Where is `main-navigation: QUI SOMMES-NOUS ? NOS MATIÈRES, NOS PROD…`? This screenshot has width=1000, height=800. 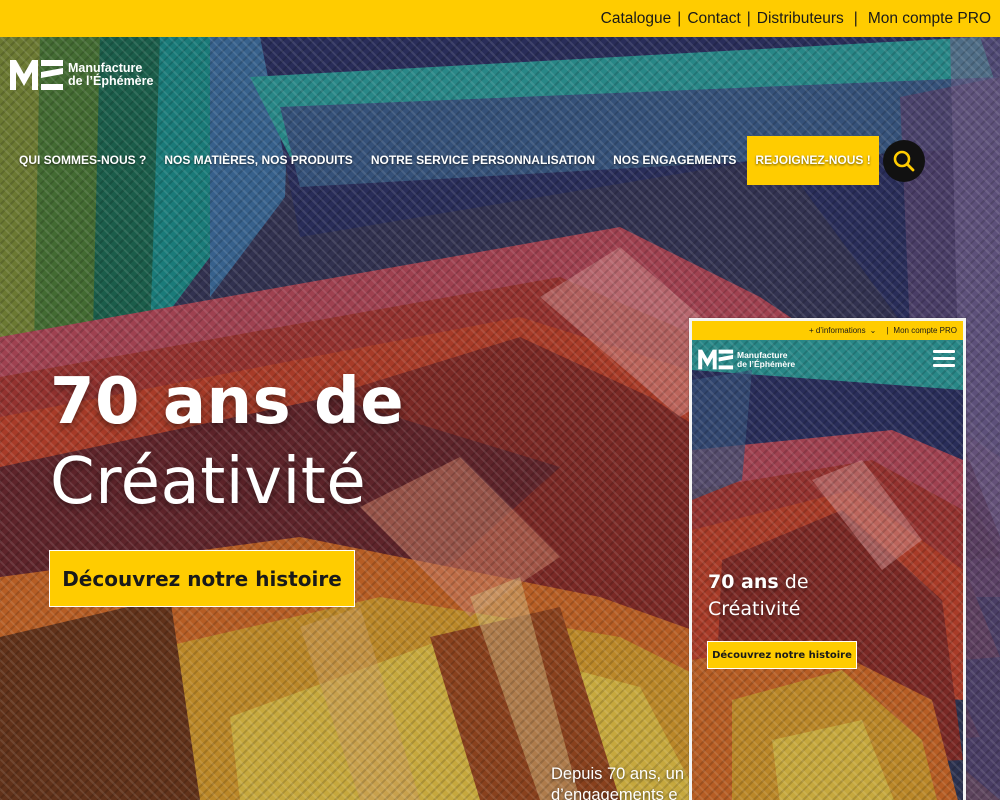 main-navigation: QUI SOMMES-NOUS ? NOS MATIÈRES, NOS PROD… is located at coordinates (467, 160).